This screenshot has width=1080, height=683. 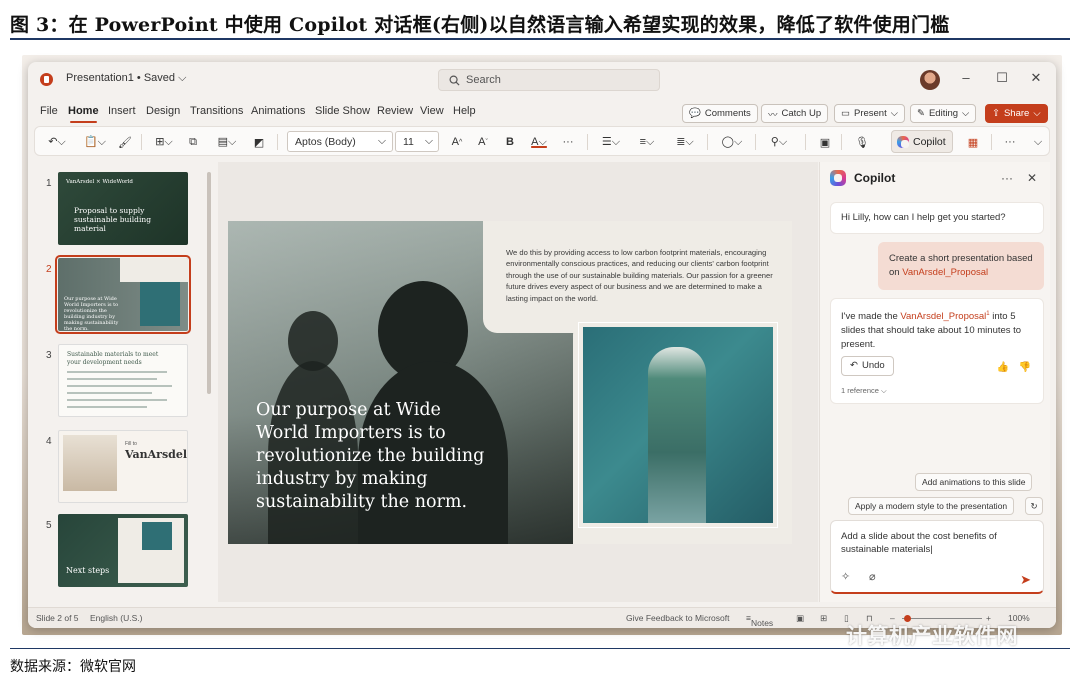 I want to click on caption-rule, so click(x=540, y=39).